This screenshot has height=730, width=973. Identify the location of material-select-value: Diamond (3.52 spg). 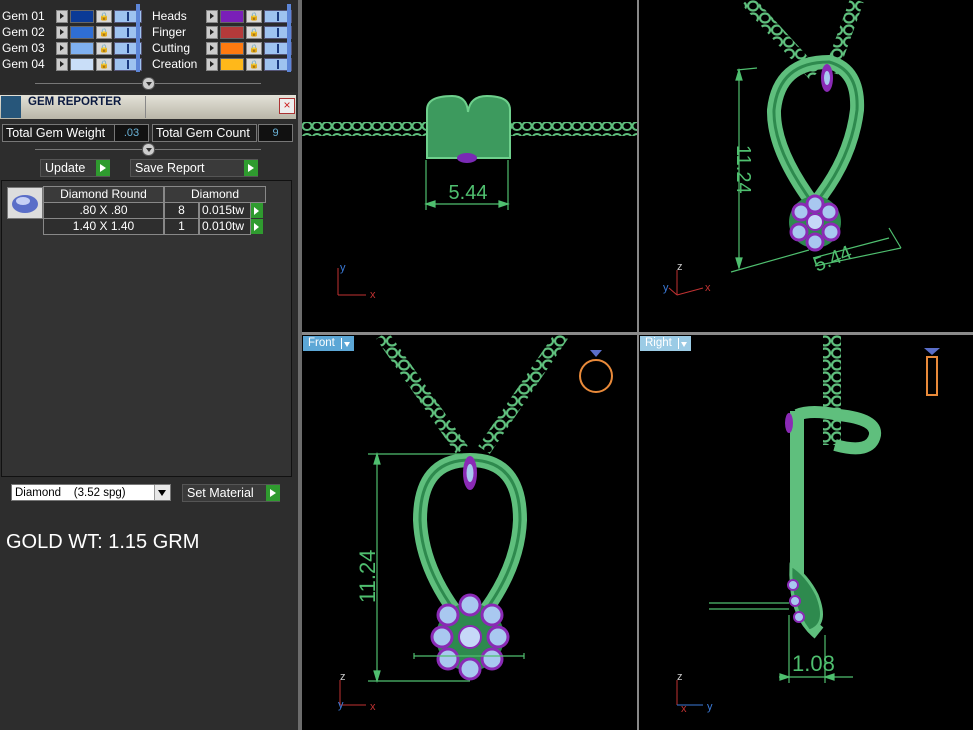
(70, 493).